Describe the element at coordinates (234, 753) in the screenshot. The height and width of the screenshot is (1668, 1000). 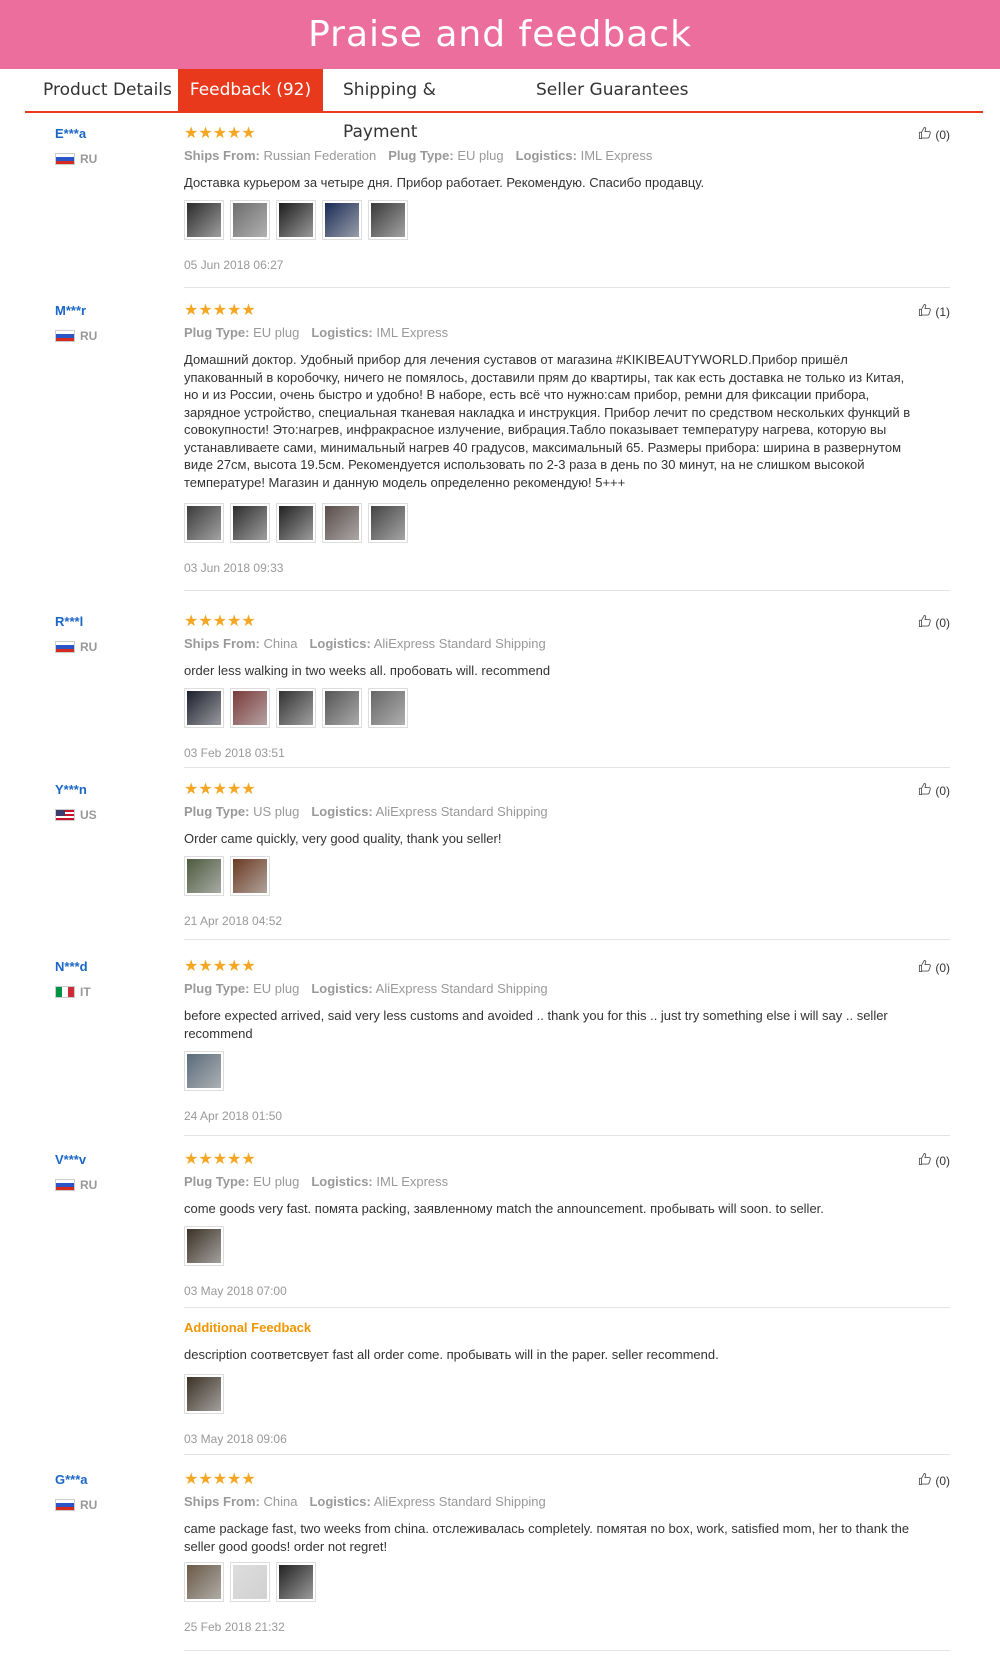
I see `review-date: 03 Feb 2018 03:51` at that location.